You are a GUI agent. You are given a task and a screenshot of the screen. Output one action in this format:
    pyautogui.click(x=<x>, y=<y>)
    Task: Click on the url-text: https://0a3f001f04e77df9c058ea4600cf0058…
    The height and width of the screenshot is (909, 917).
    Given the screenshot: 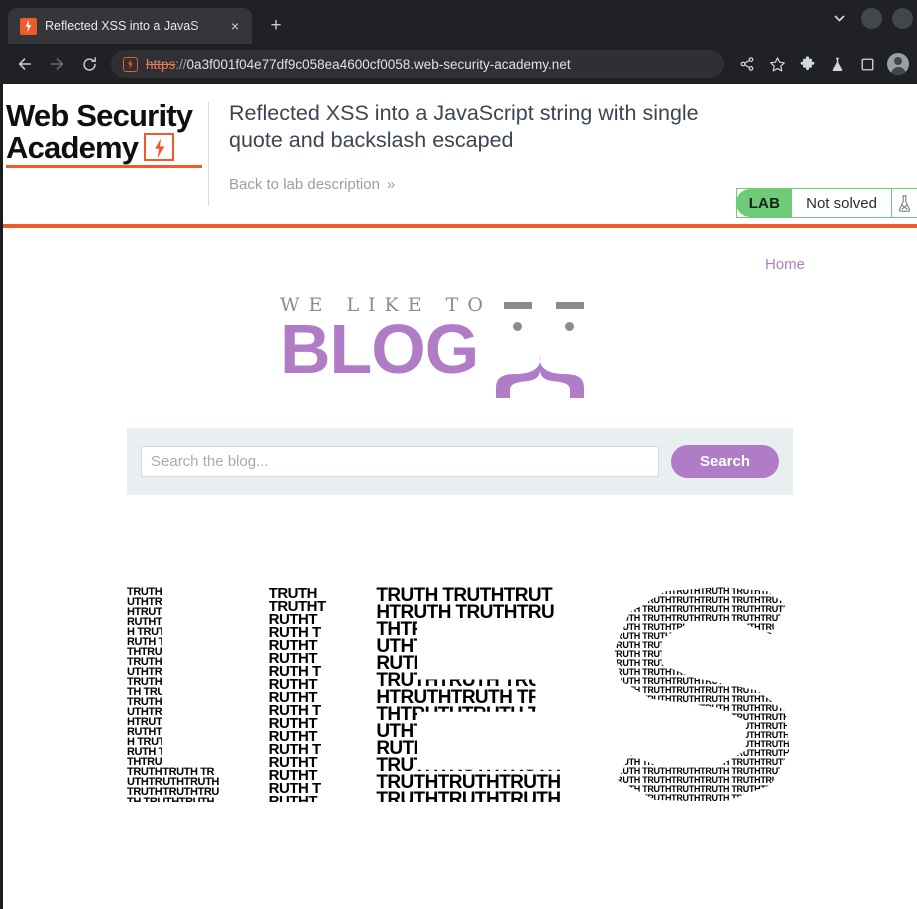 What is the action you would take?
    pyautogui.click(x=358, y=64)
    